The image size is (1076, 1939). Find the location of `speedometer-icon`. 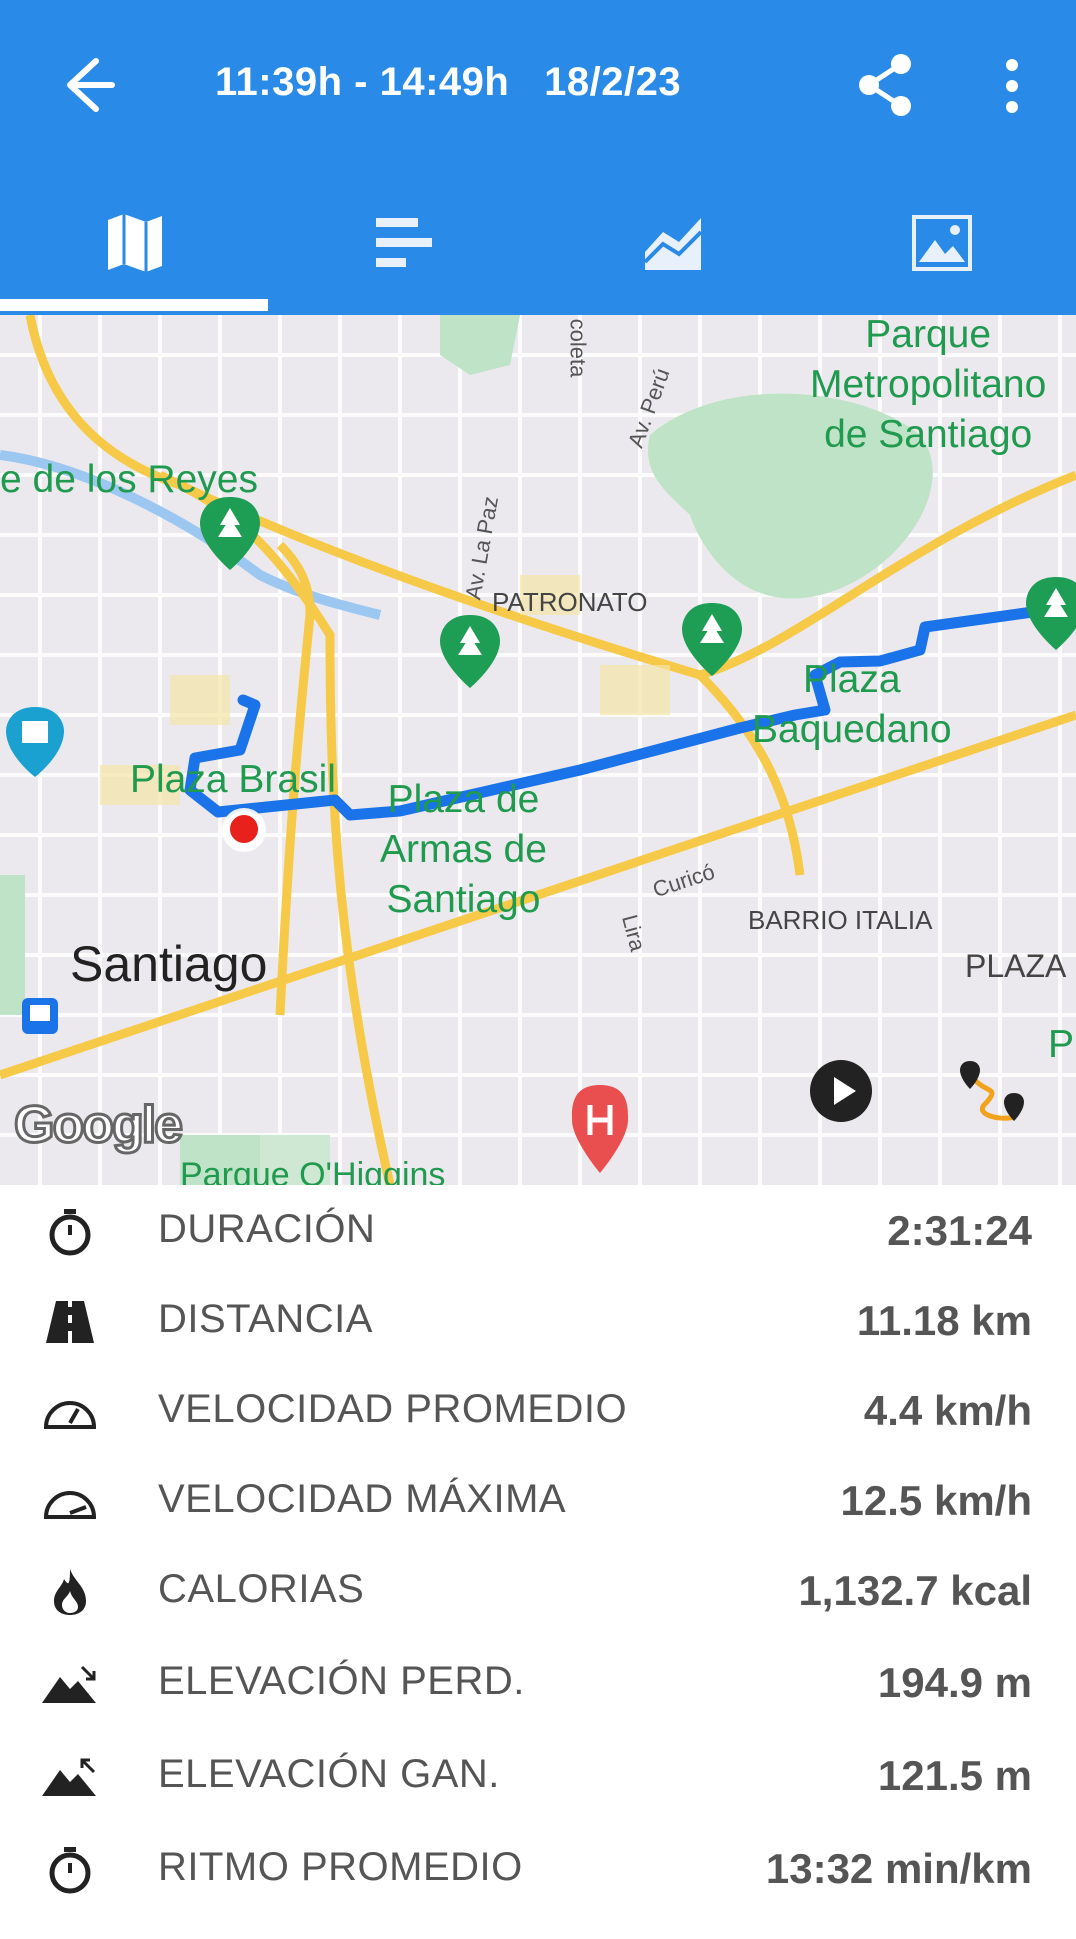

speedometer-icon is located at coordinates (70, 1415).